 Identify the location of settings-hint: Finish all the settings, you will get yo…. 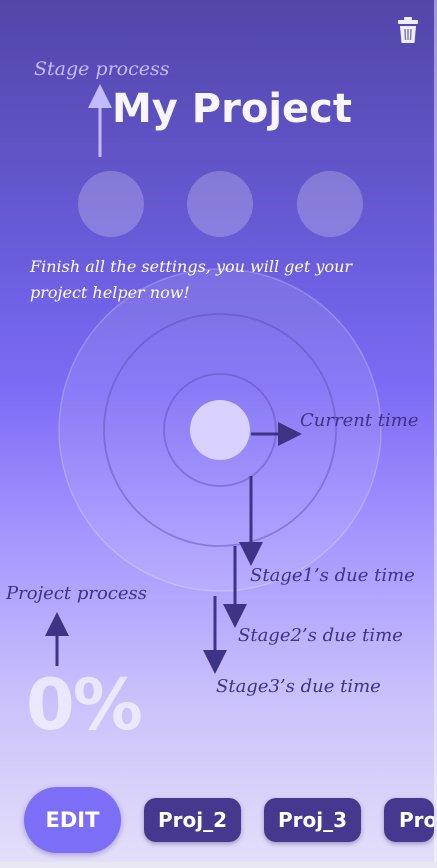
(191, 279).